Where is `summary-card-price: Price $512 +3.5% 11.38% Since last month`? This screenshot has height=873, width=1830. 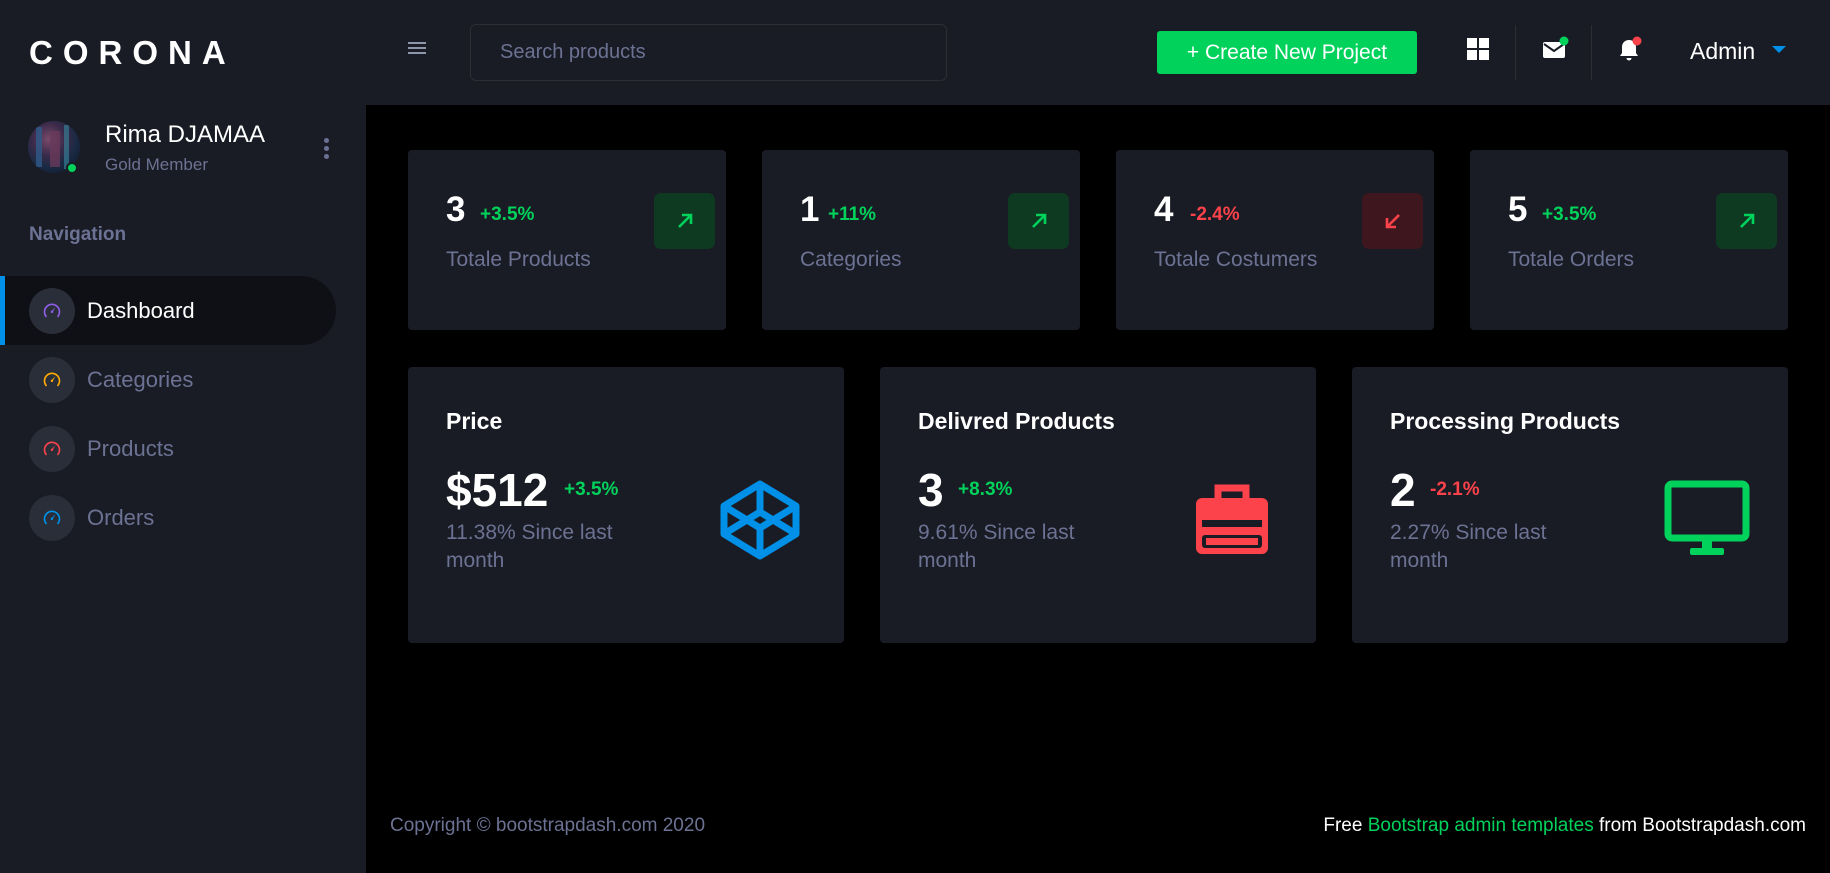
summary-card-price: Price $512 +3.5% 11.38% Since last month is located at coordinates (626, 505).